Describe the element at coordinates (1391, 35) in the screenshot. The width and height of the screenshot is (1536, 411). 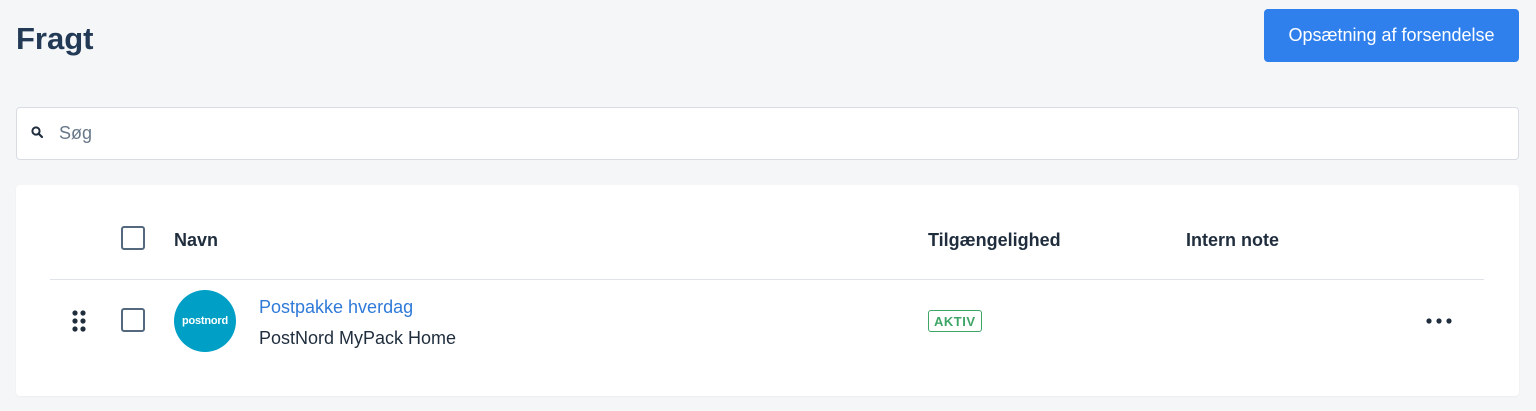
I see `shipping-setup-button: Opsætning af forsendelse` at that location.